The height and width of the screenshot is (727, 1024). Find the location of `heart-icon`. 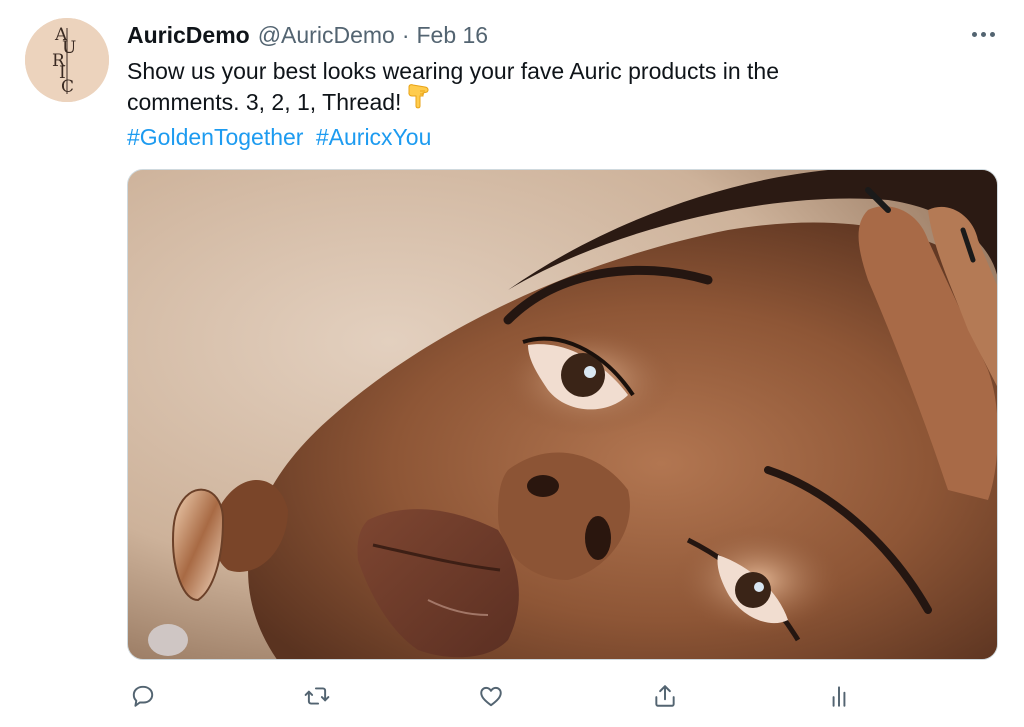

heart-icon is located at coordinates (491, 696).